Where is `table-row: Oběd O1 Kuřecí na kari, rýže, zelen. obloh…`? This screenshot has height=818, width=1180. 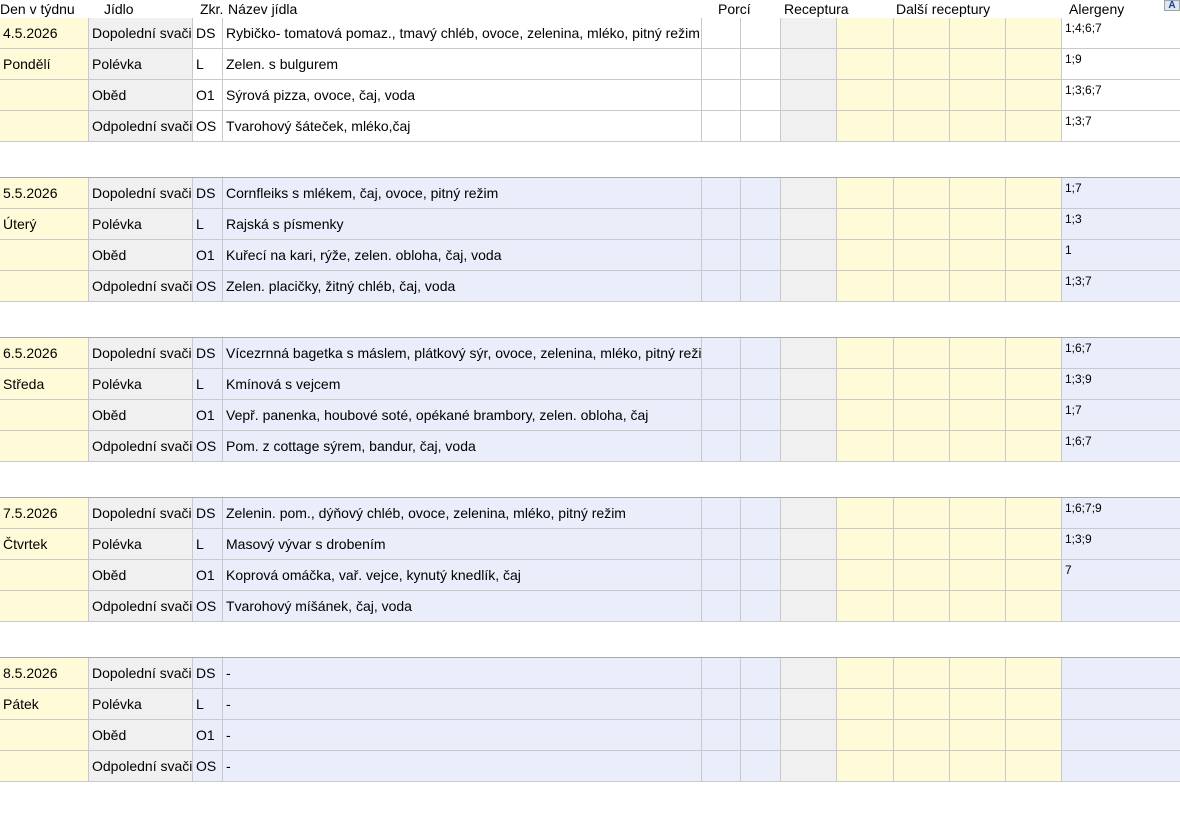
table-row: Oběd O1 Kuřecí na kari, rýže, zelen. obloh… is located at coordinates (590, 255).